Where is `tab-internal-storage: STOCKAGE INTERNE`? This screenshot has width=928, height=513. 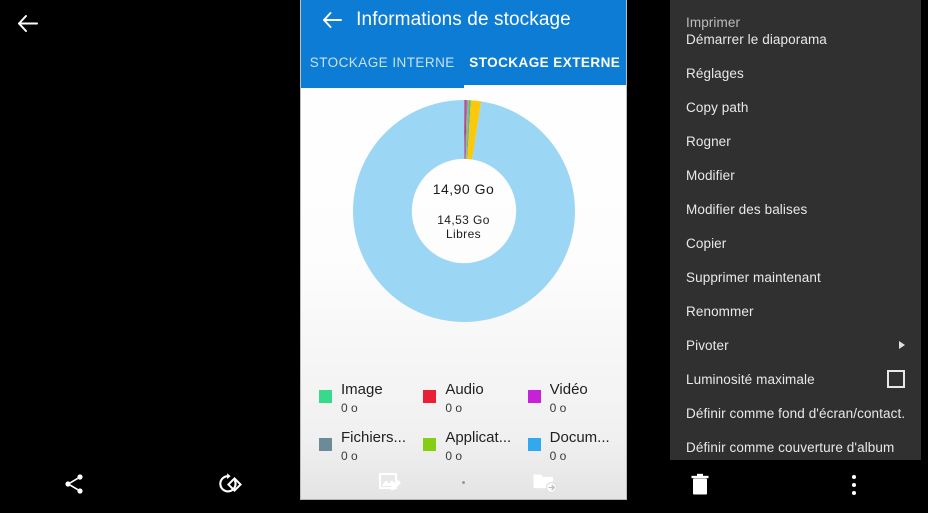 tab-internal-storage: STOCKAGE INTERNE is located at coordinates (382, 65).